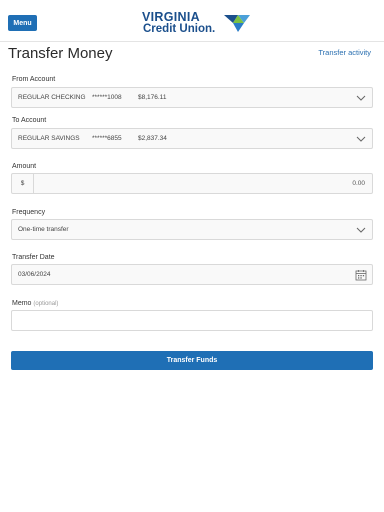 The height and width of the screenshot is (512, 384). I want to click on amount-field: $ 0.00, so click(192, 183).